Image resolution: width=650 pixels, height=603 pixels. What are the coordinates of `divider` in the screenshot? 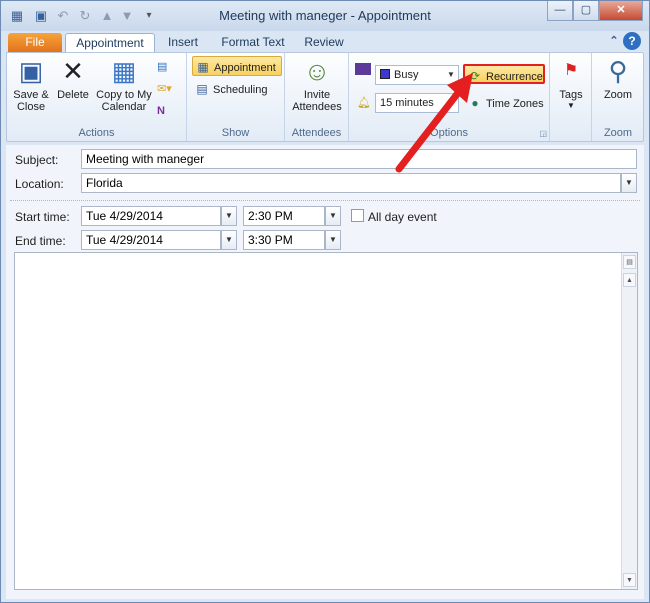 It's located at (325, 200).